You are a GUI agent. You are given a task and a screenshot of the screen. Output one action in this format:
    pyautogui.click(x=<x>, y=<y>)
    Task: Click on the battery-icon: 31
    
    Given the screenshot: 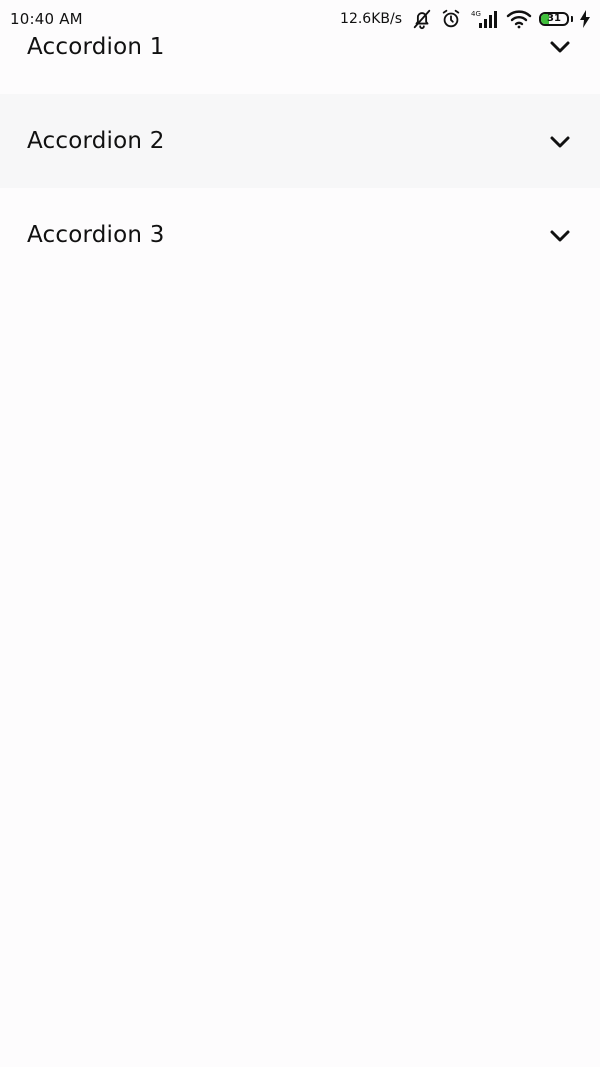 What is the action you would take?
    pyautogui.click(x=556, y=19)
    